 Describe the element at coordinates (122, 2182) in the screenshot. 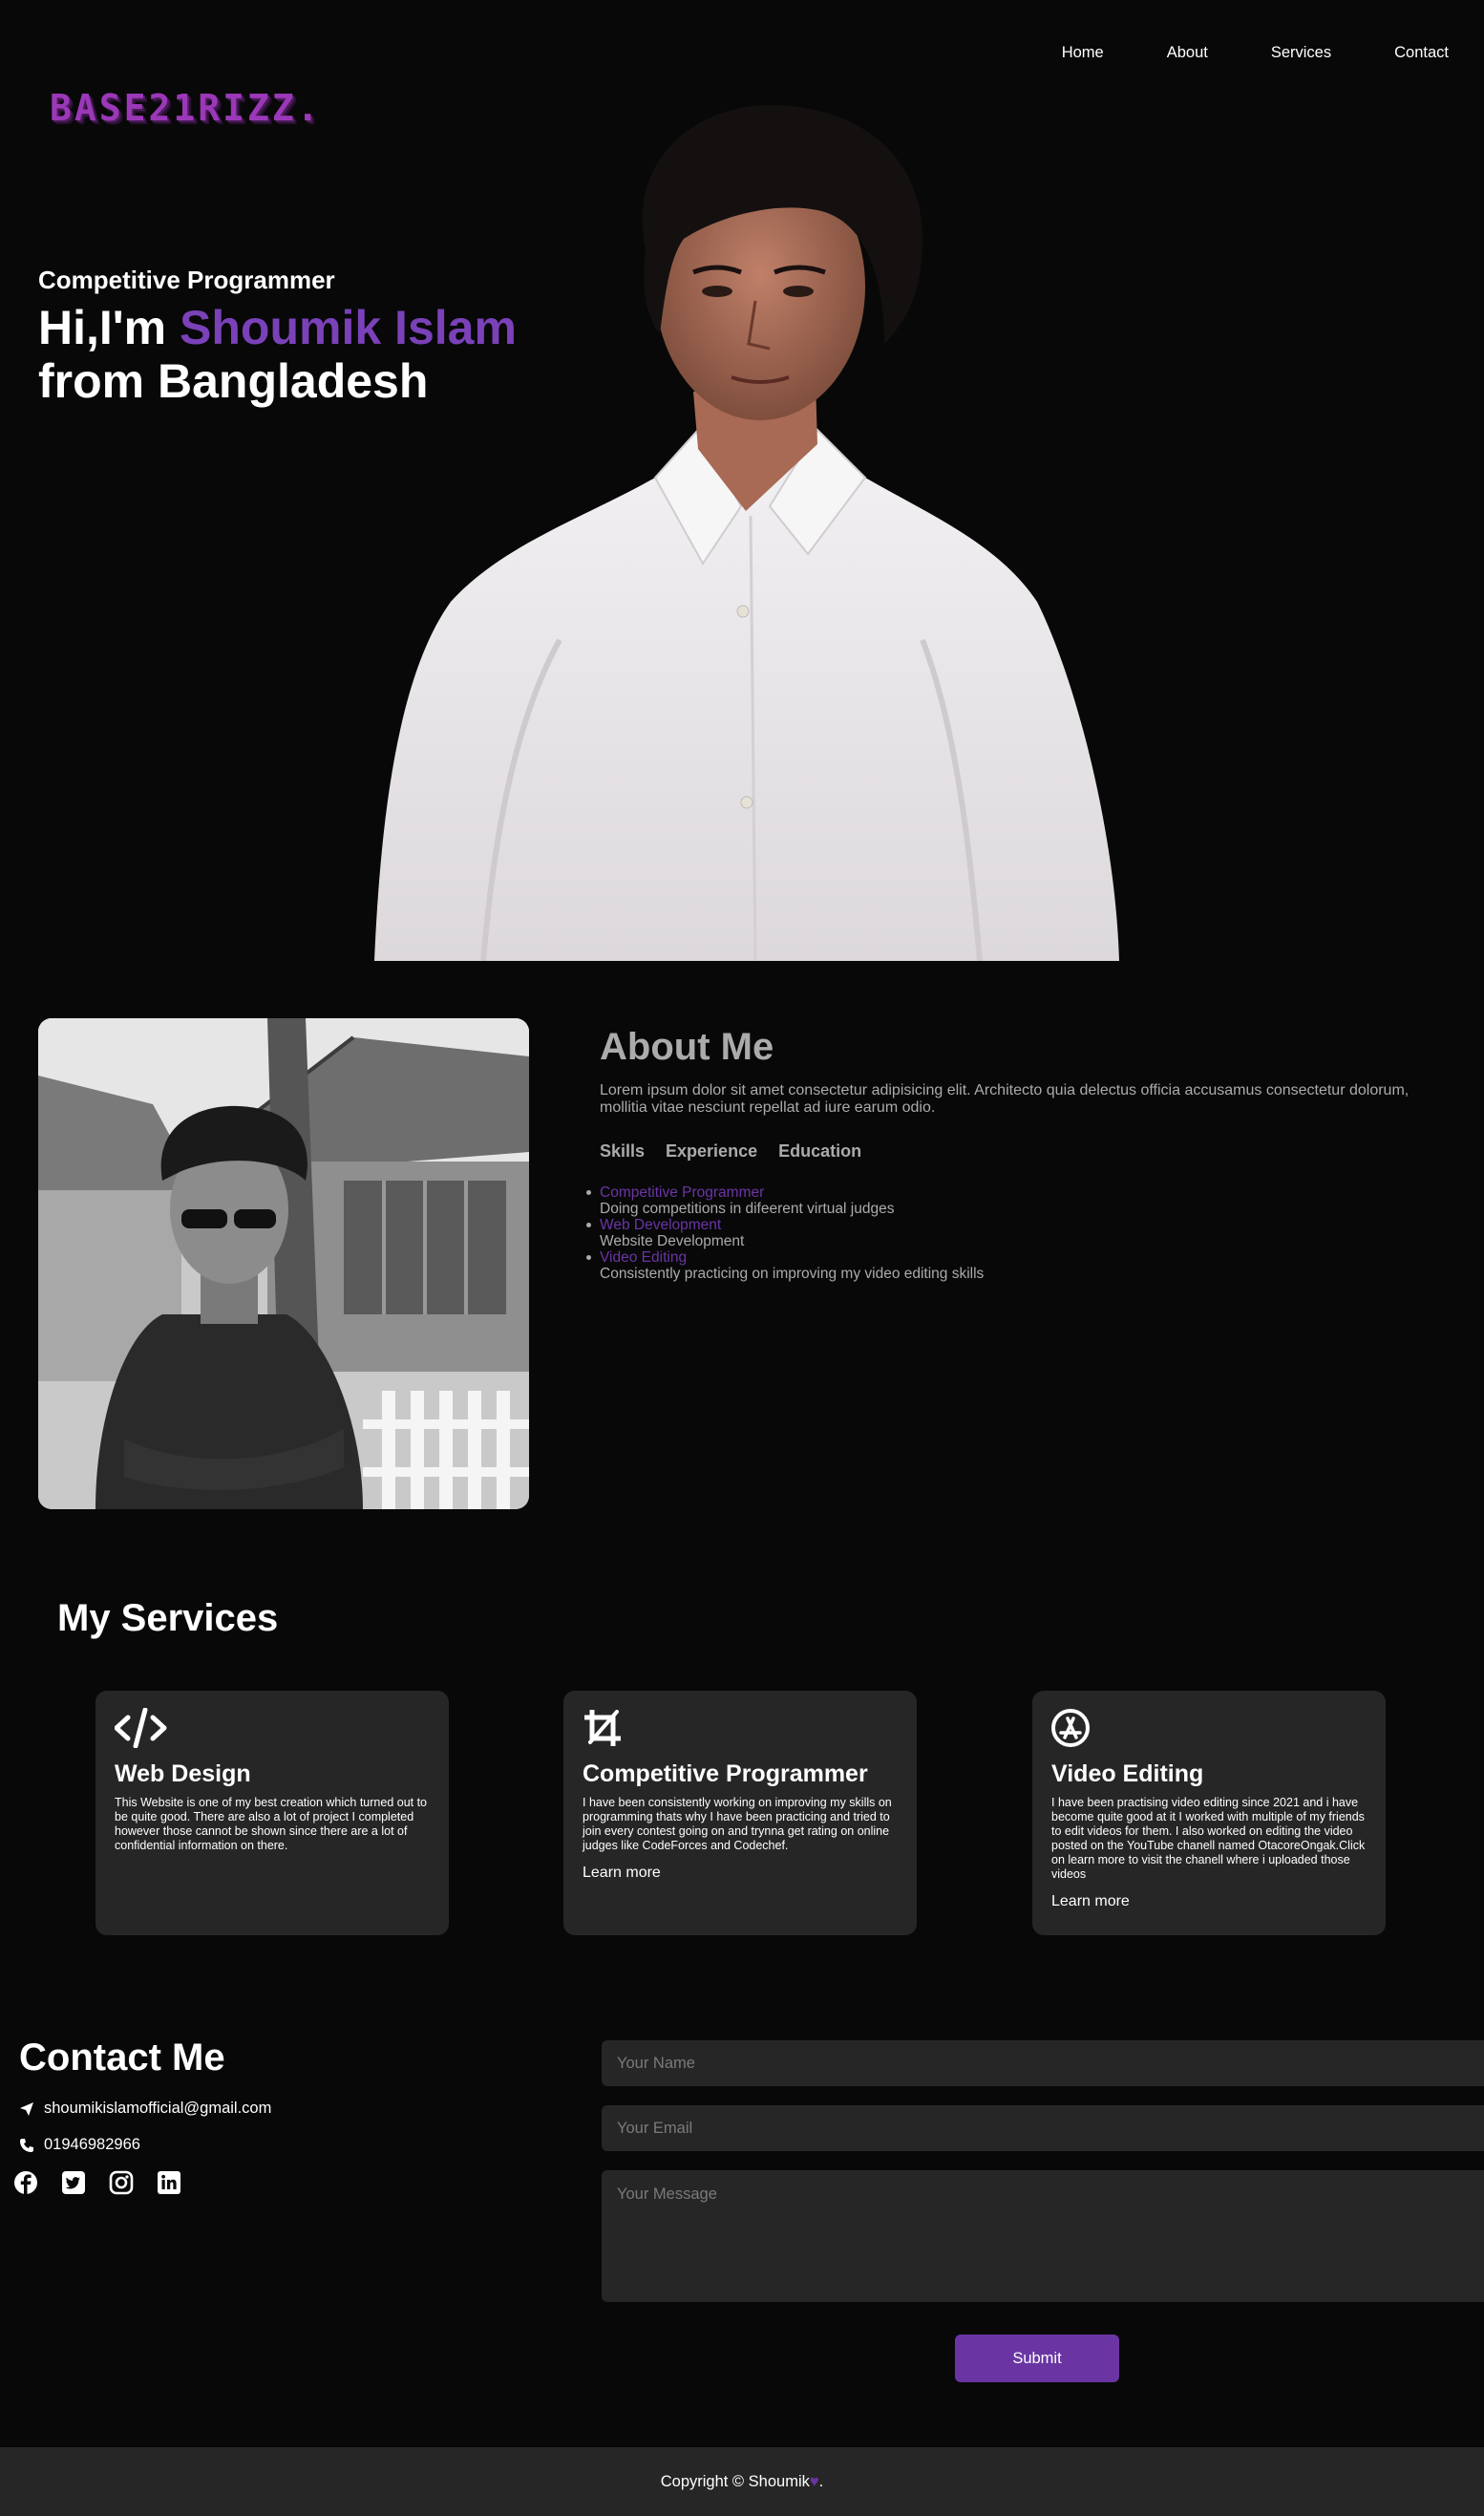

I see `instagram-icon` at that location.